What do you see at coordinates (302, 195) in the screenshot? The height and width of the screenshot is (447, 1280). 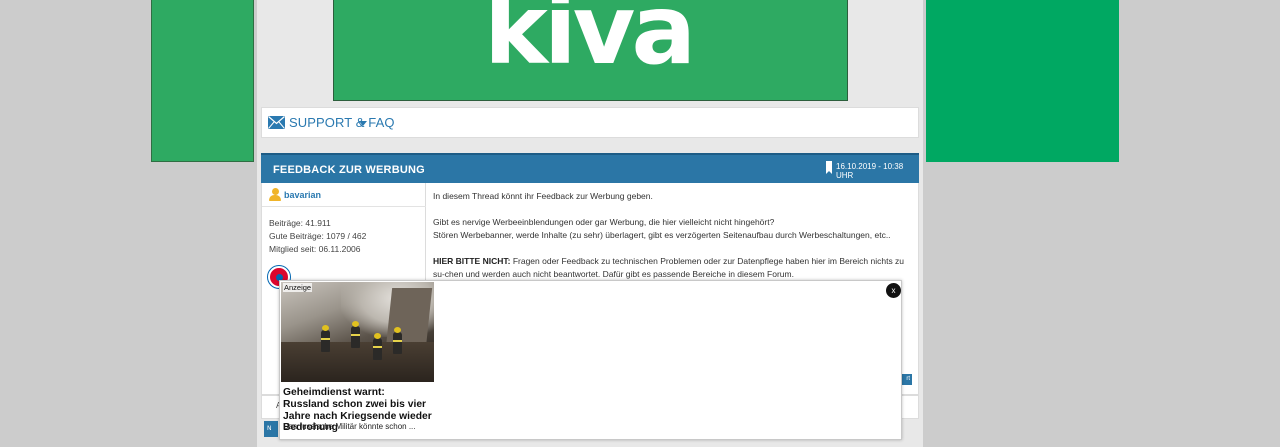 I see `author-name: bavarian` at bounding box center [302, 195].